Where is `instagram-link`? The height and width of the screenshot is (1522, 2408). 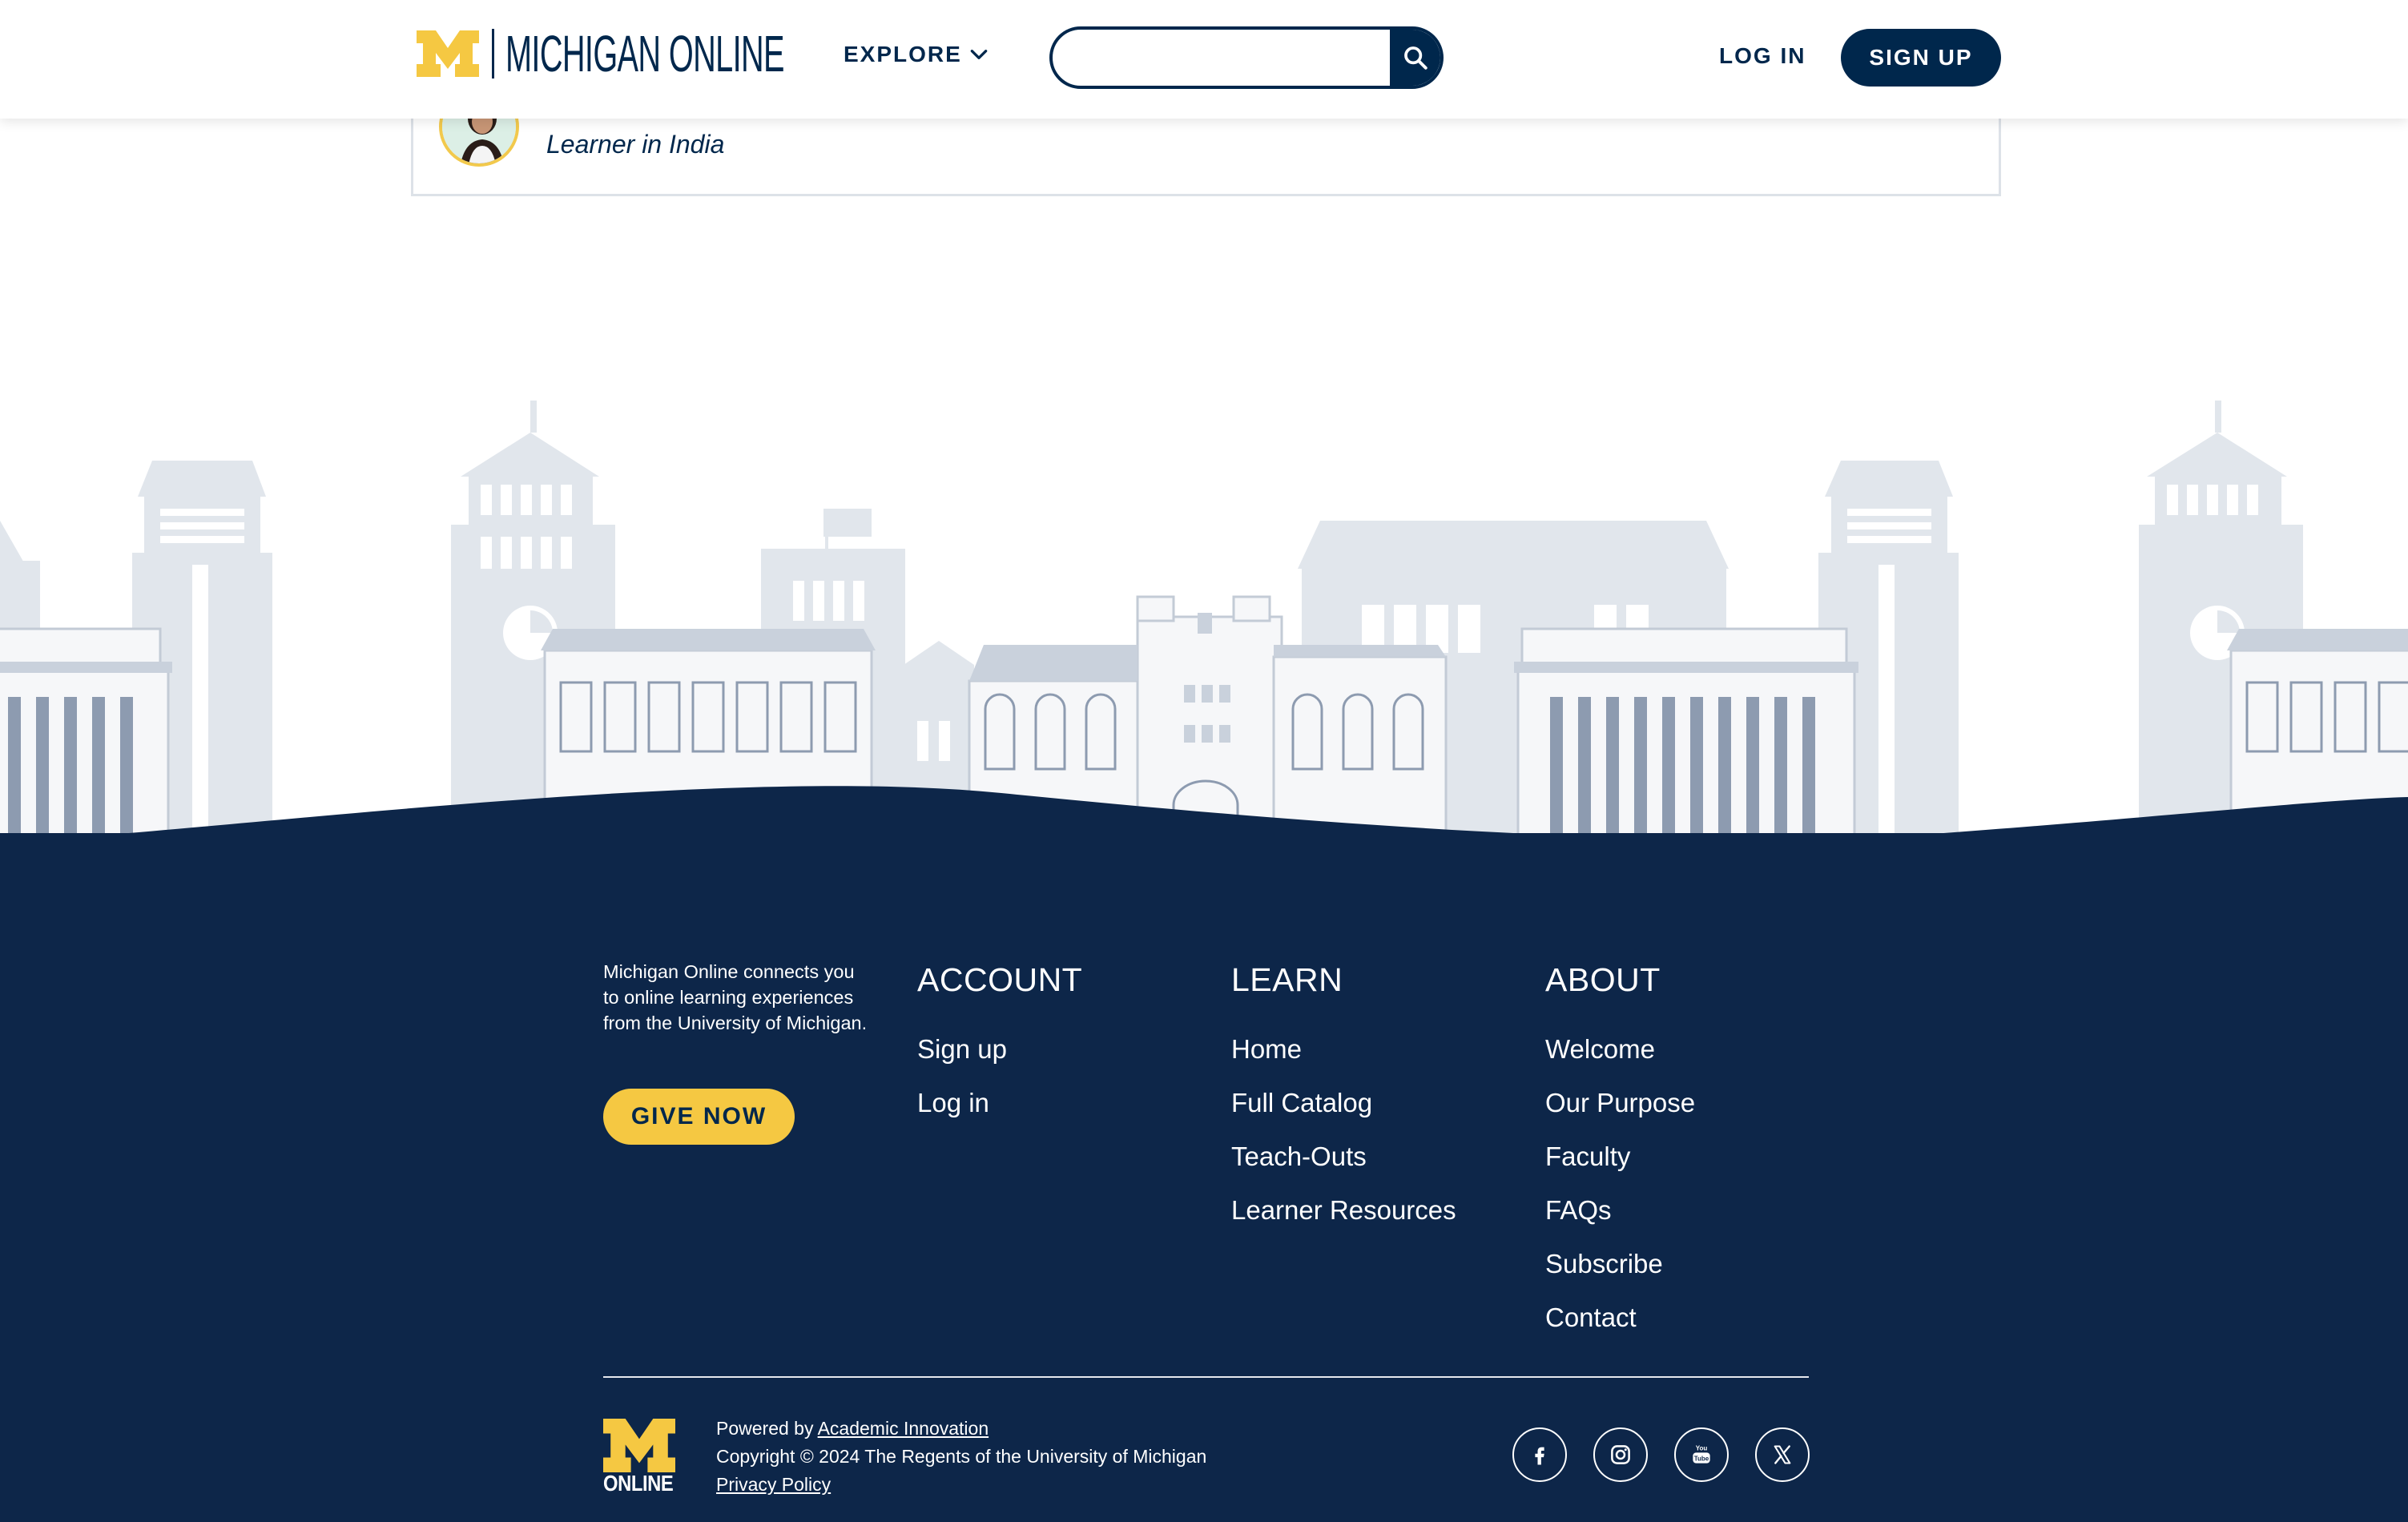 instagram-link is located at coordinates (1620, 1454).